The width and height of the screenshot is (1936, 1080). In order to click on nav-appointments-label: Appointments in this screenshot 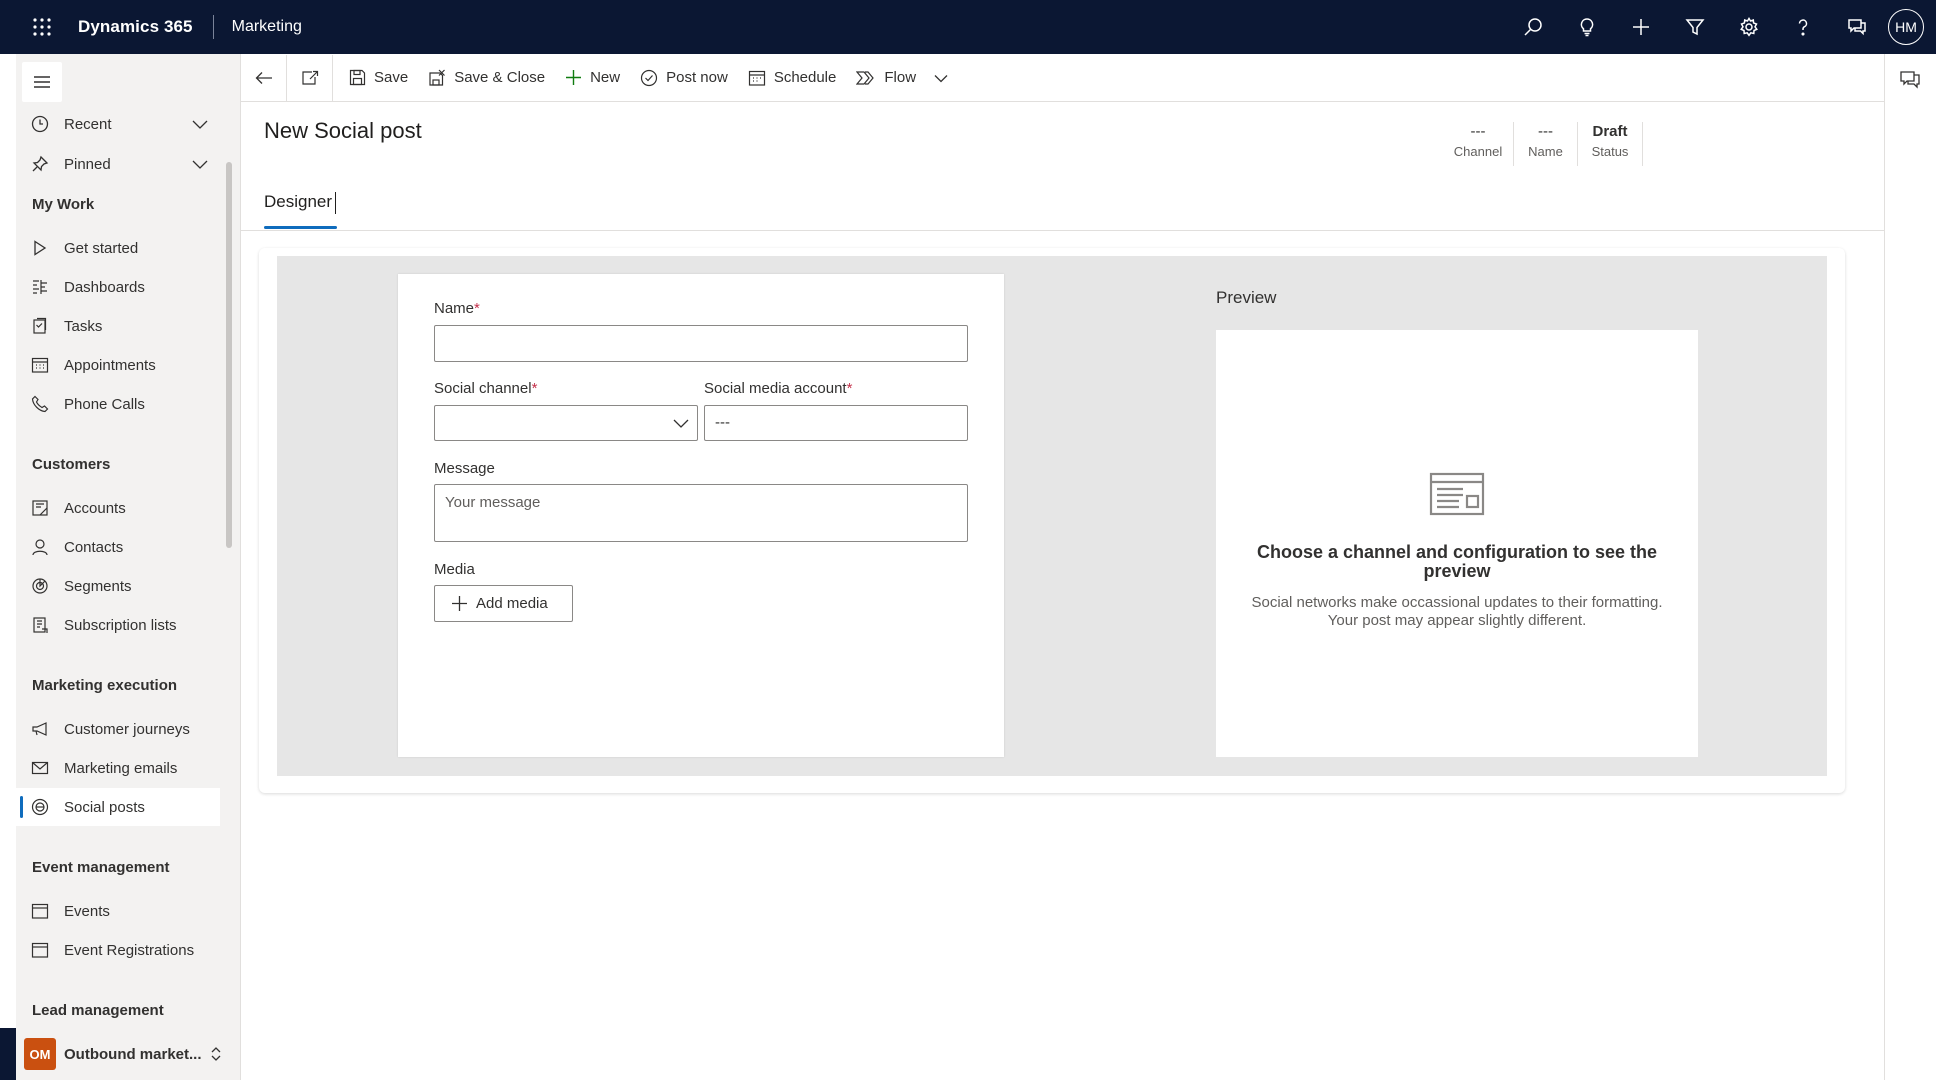, I will do `click(110, 365)`.